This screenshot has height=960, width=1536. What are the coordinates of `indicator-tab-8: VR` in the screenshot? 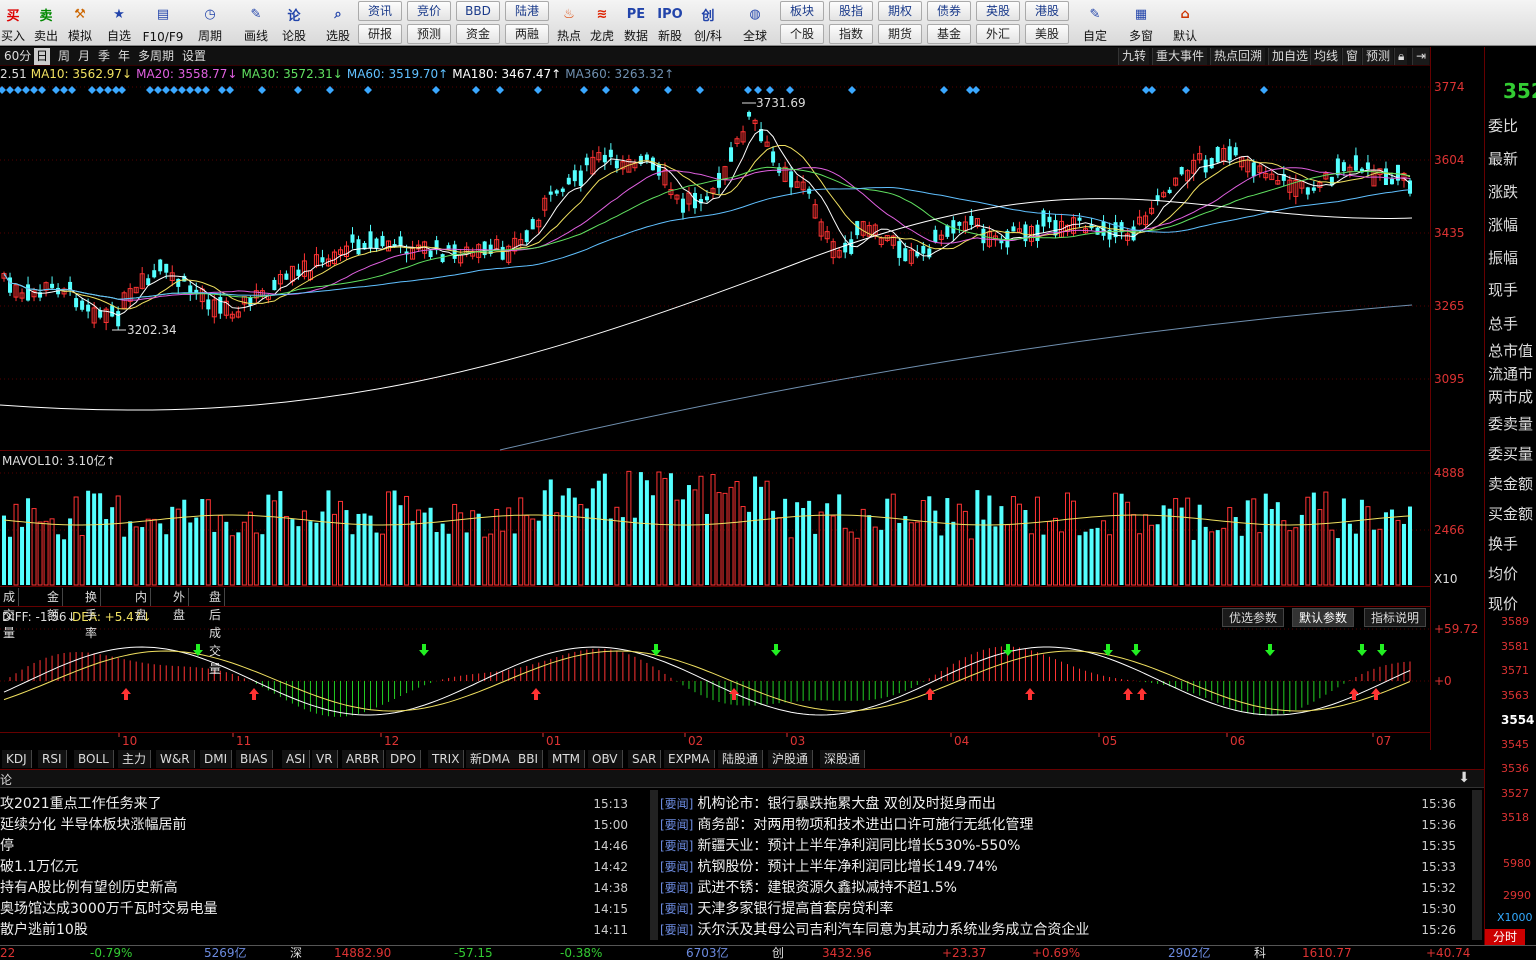 It's located at (325, 759).